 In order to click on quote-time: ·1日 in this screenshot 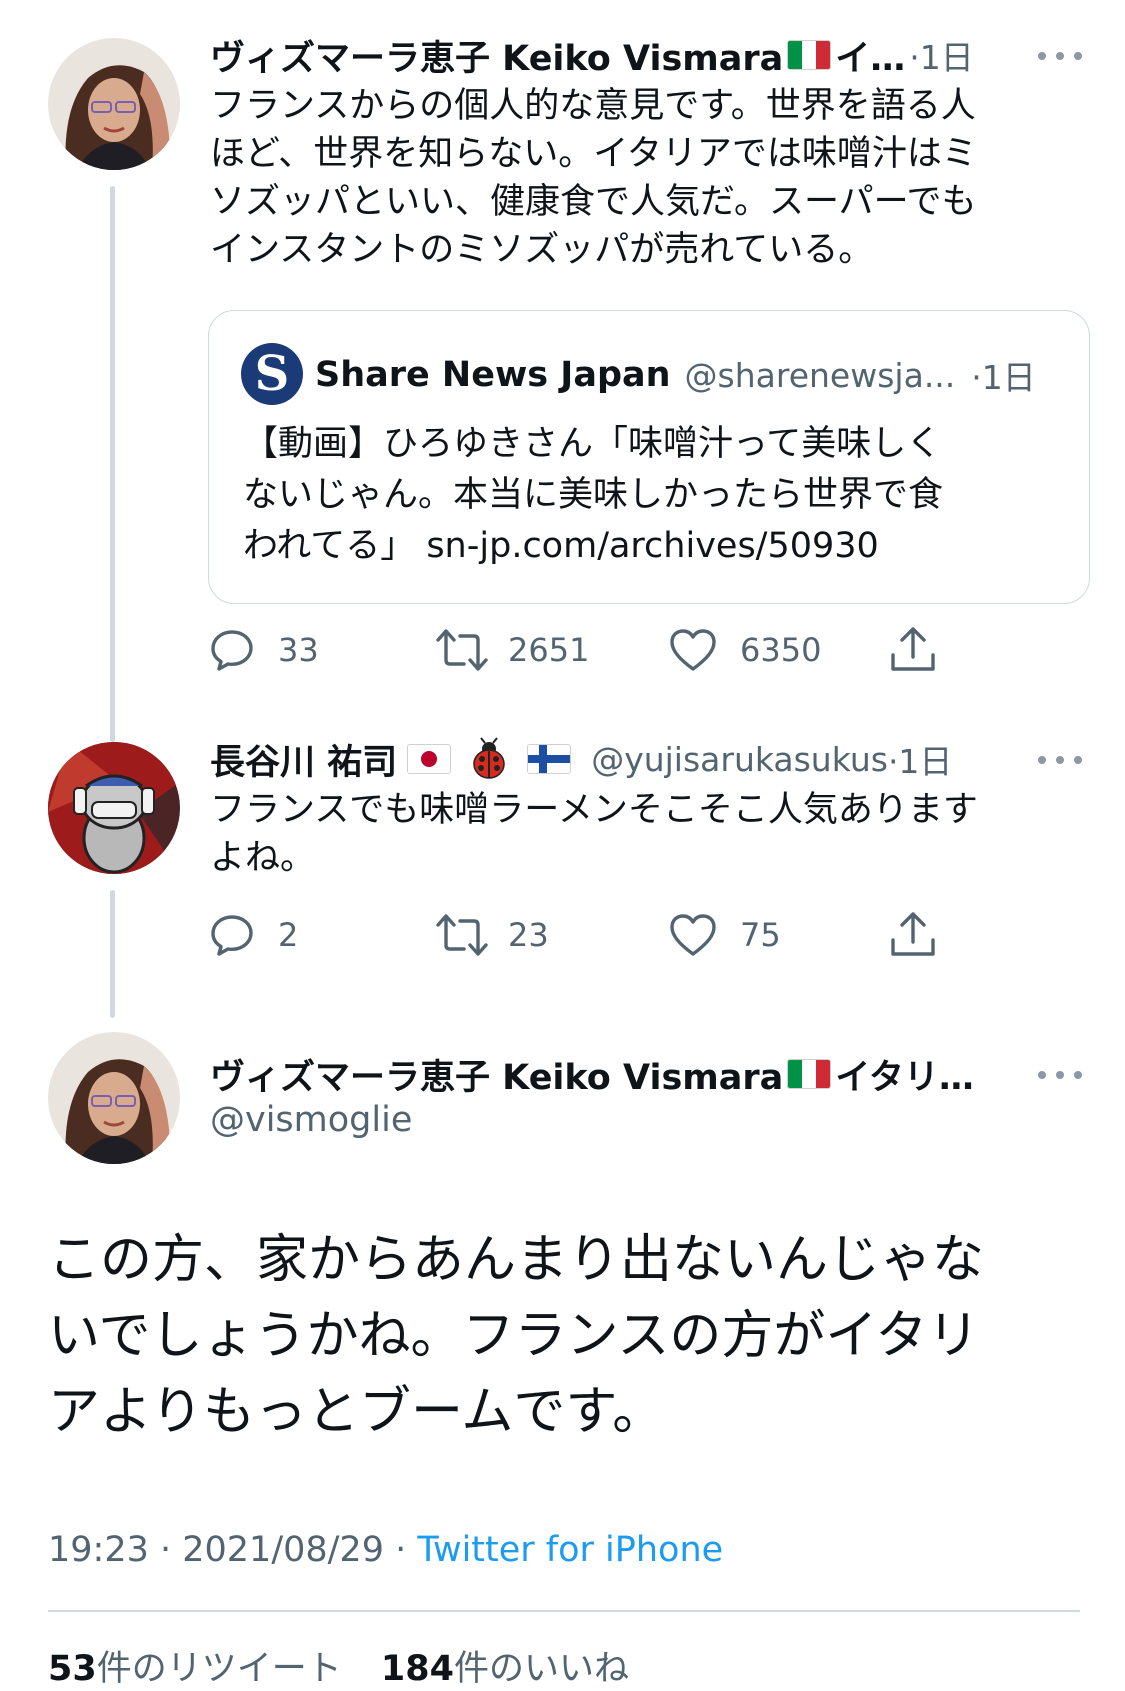, I will do `click(1003, 377)`.